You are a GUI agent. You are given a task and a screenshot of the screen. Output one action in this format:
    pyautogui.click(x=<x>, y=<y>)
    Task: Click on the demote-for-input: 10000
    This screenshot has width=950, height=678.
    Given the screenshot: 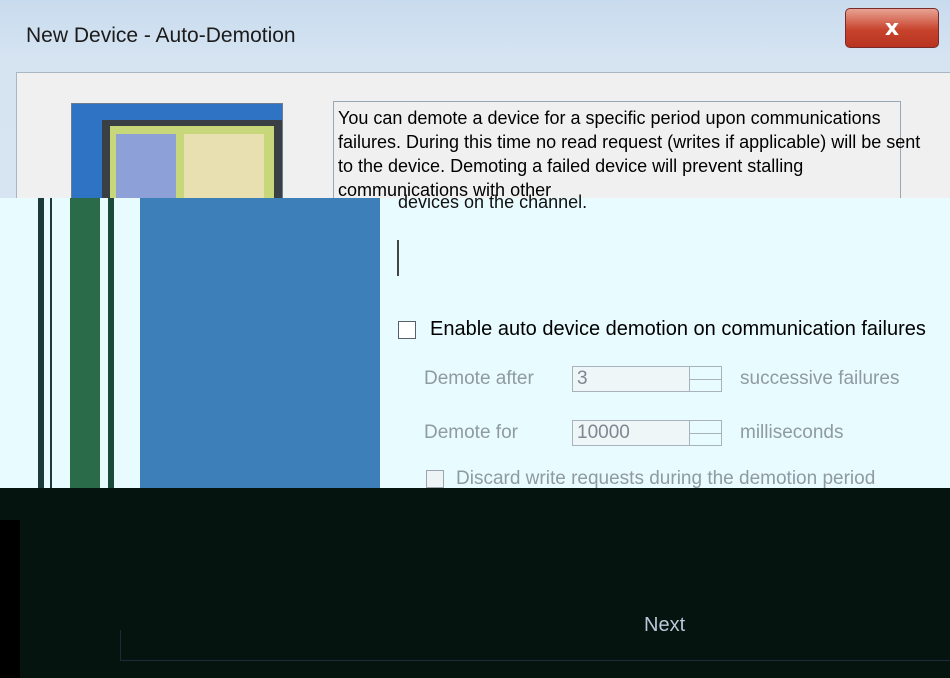 What is the action you would take?
    pyautogui.click(x=631, y=433)
    